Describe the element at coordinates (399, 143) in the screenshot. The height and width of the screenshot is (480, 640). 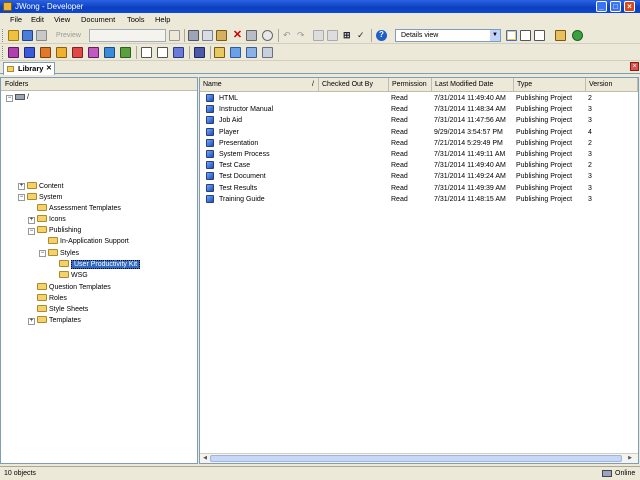
I see `row-permission: Read` at that location.